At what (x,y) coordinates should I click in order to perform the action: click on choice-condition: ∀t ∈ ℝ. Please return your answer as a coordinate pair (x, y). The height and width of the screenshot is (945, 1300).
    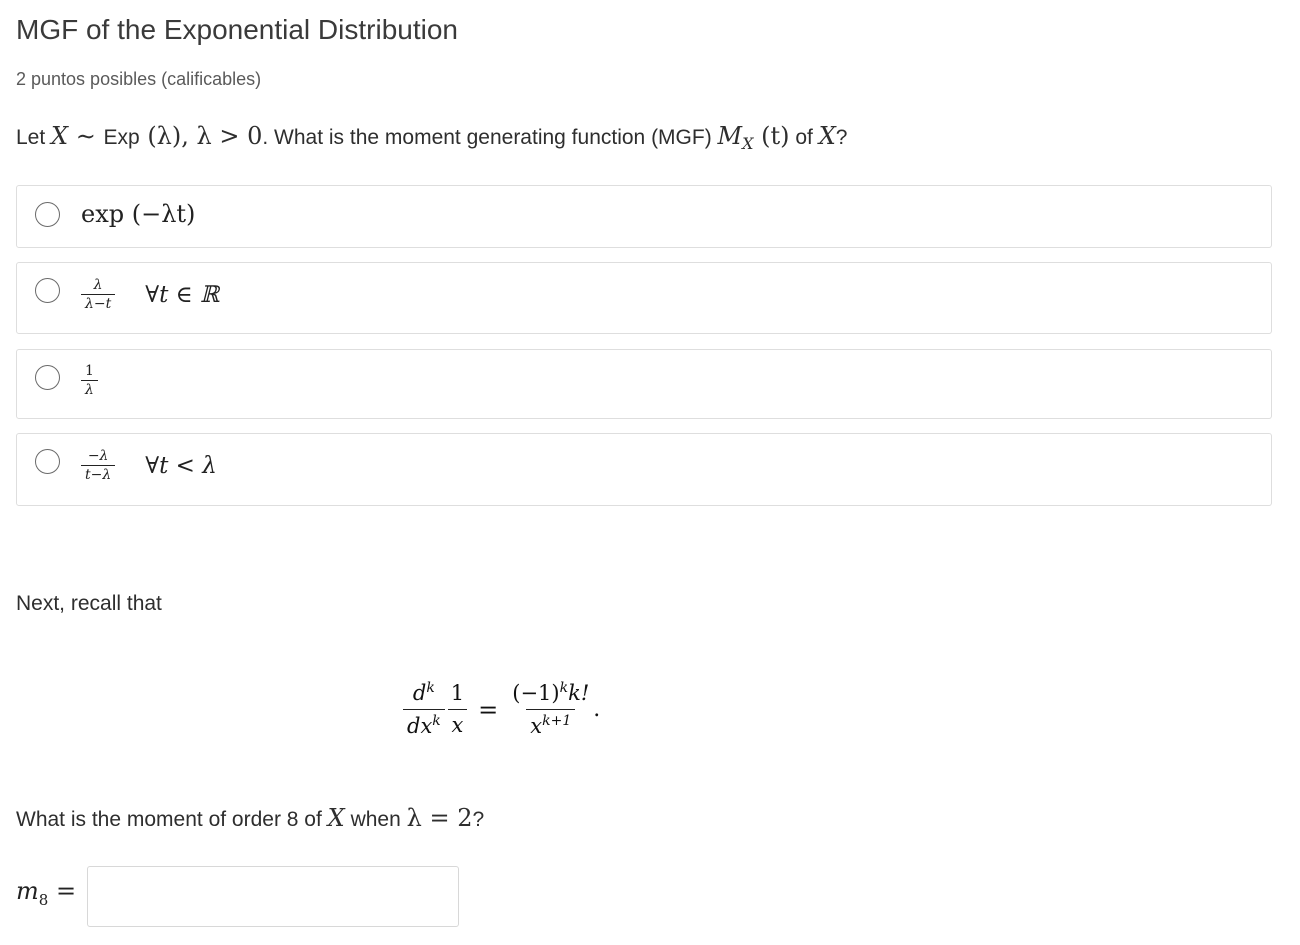
    Looking at the image, I should click on (182, 294).